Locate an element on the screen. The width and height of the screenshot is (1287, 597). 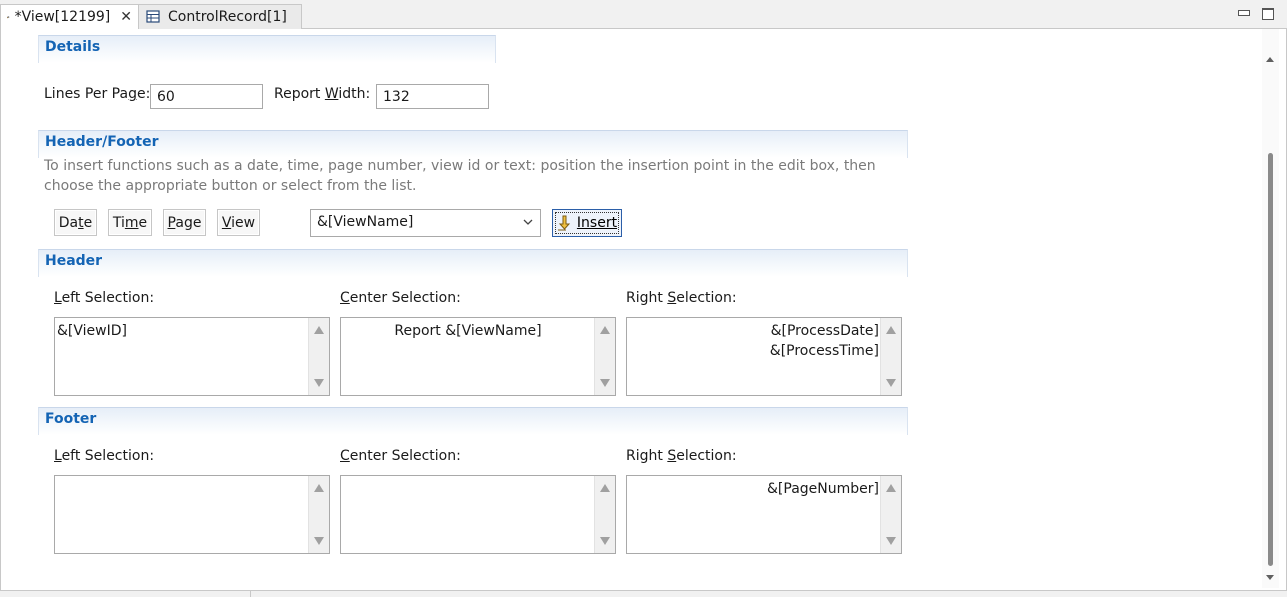
view-button: View is located at coordinates (238, 222).